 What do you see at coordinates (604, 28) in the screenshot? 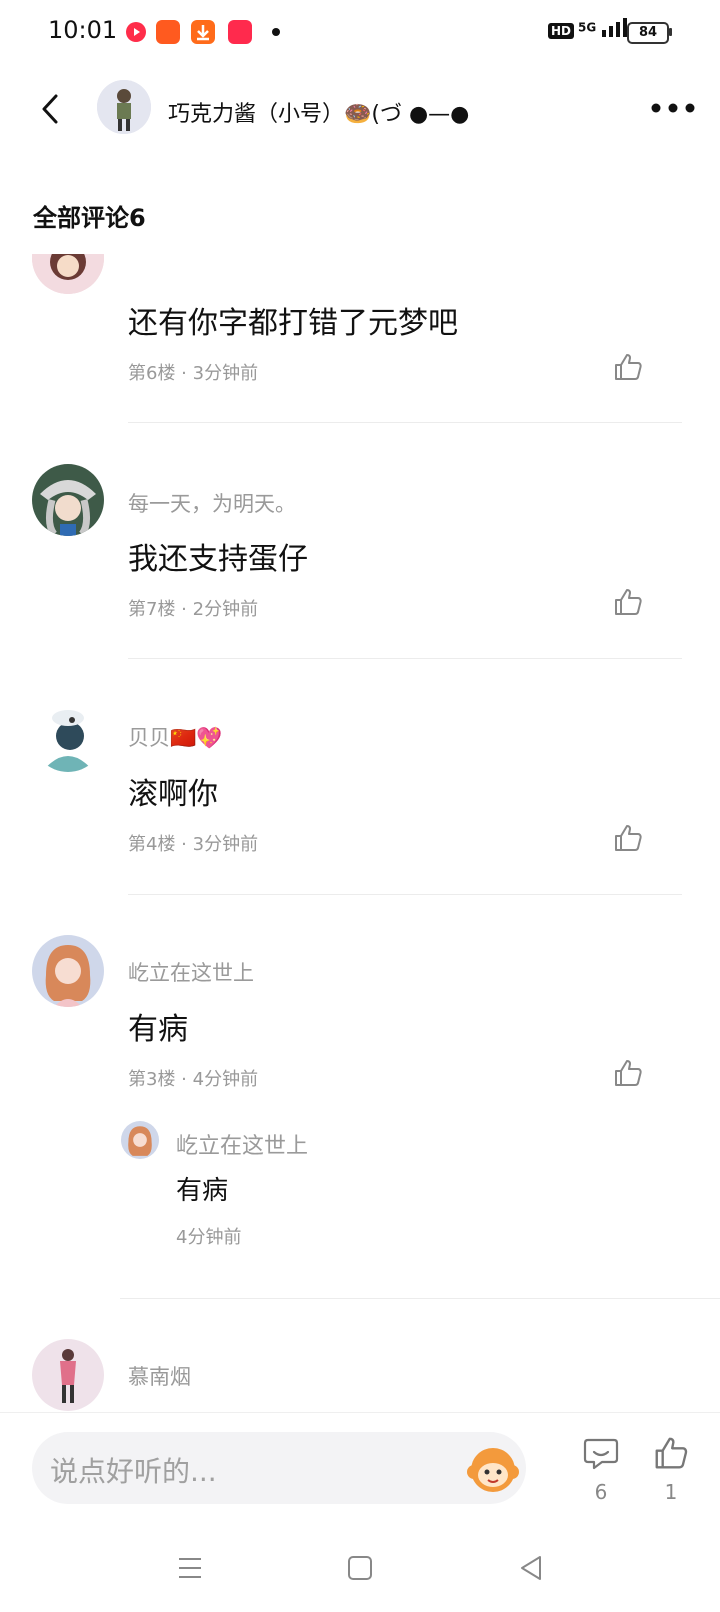
I see `signal-icon: 5G` at bounding box center [604, 28].